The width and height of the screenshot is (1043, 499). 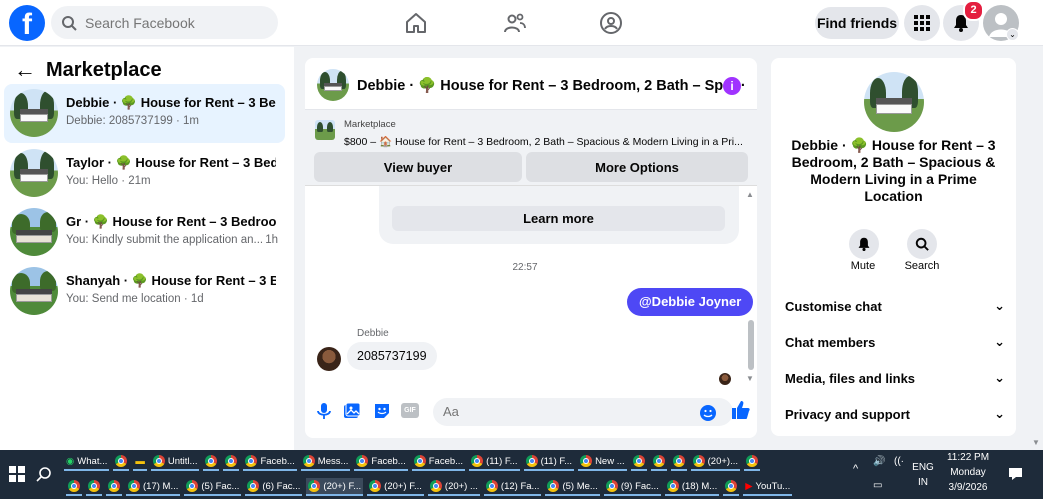 What do you see at coordinates (751, 345) in the screenshot?
I see `chat-scrollbar` at bounding box center [751, 345].